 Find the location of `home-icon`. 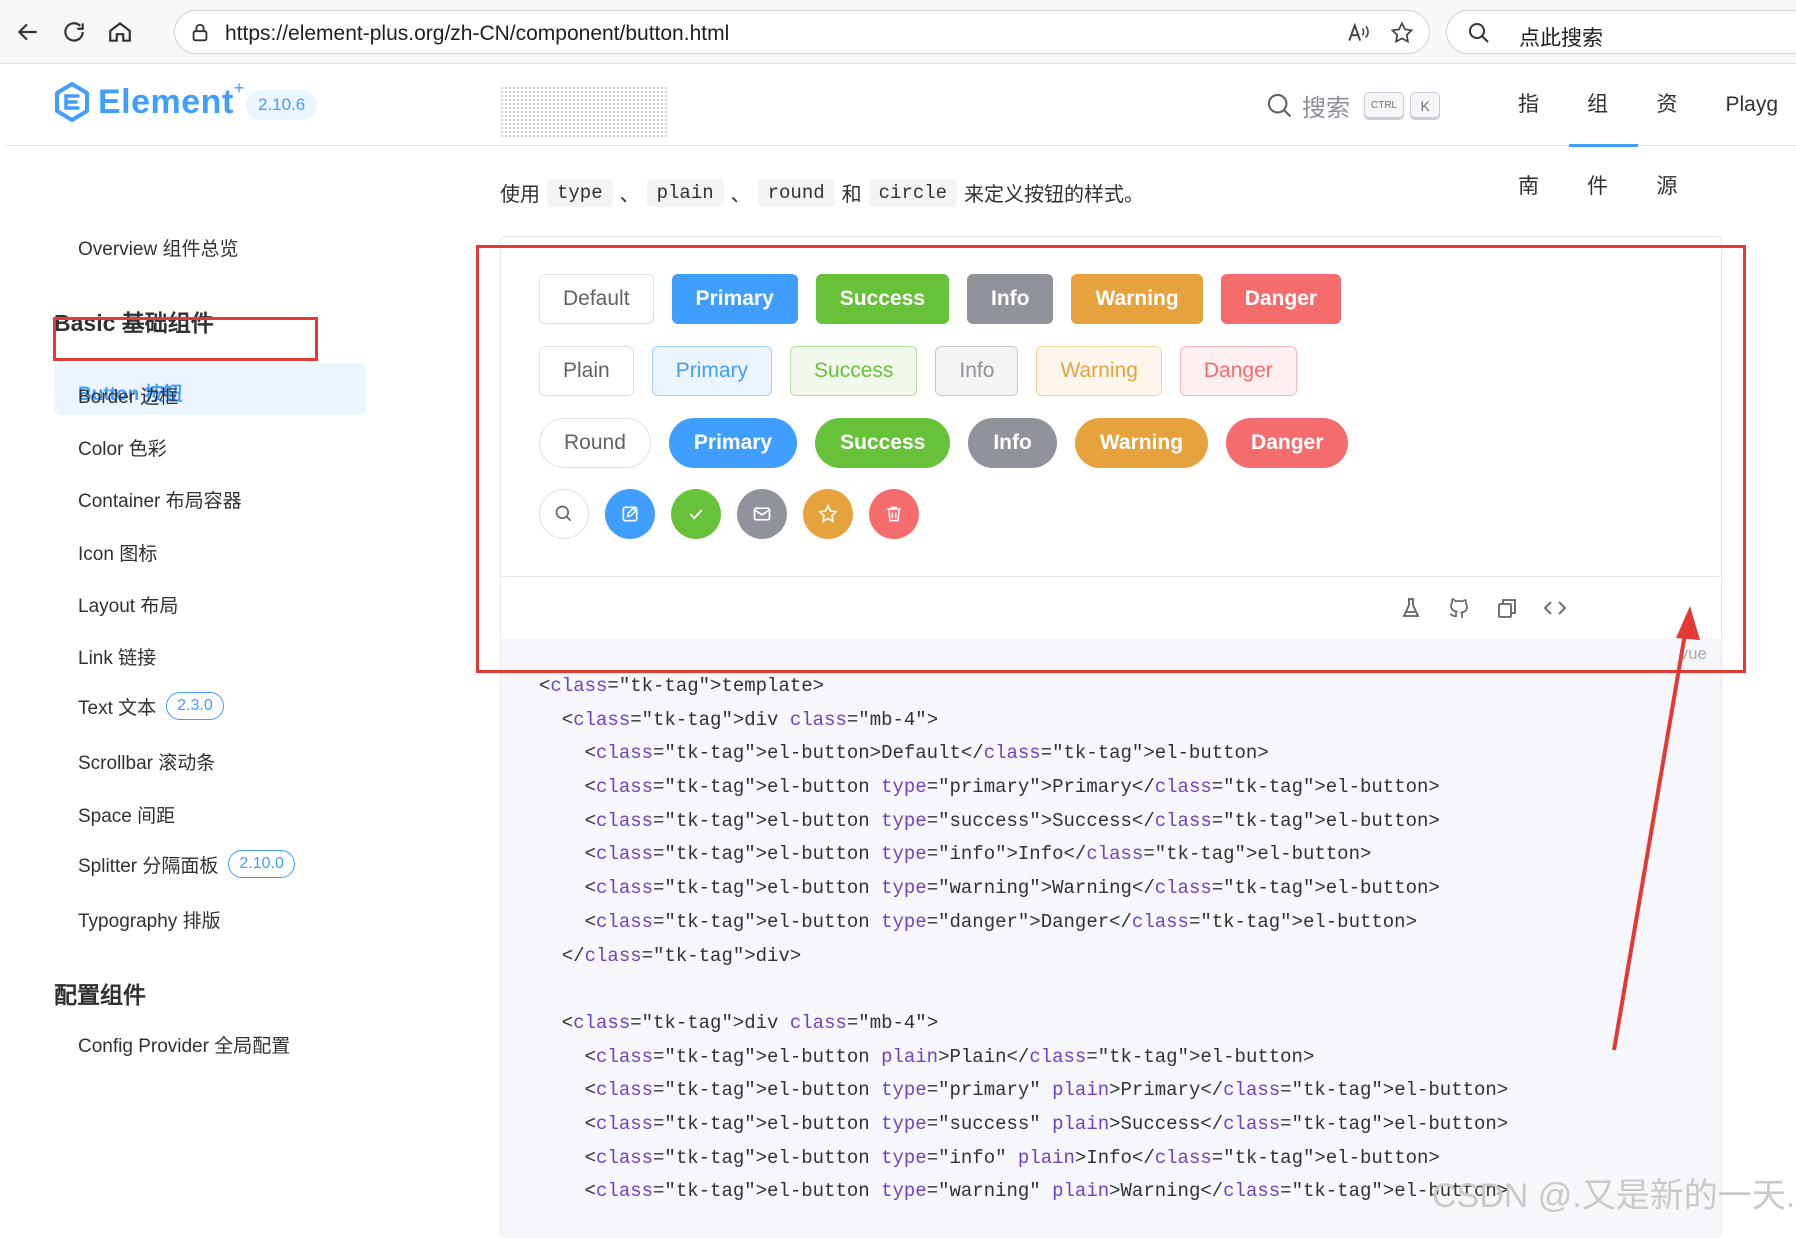

home-icon is located at coordinates (120, 31).